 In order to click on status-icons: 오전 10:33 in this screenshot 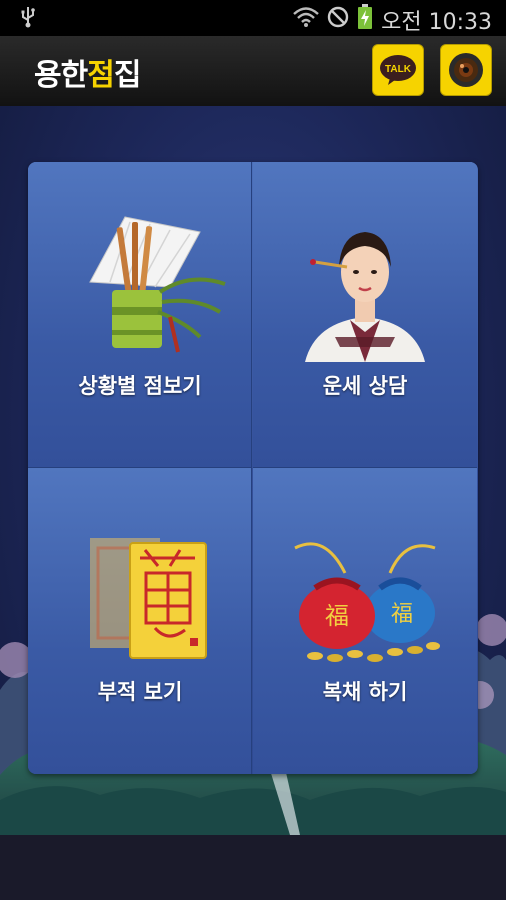, I will do `click(392, 20)`.